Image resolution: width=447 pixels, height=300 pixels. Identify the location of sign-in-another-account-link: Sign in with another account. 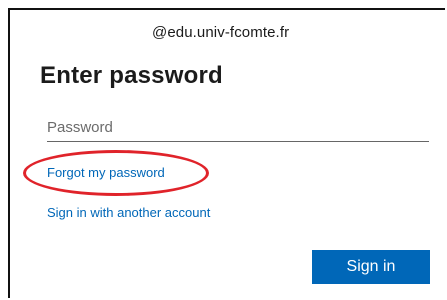
(128, 212).